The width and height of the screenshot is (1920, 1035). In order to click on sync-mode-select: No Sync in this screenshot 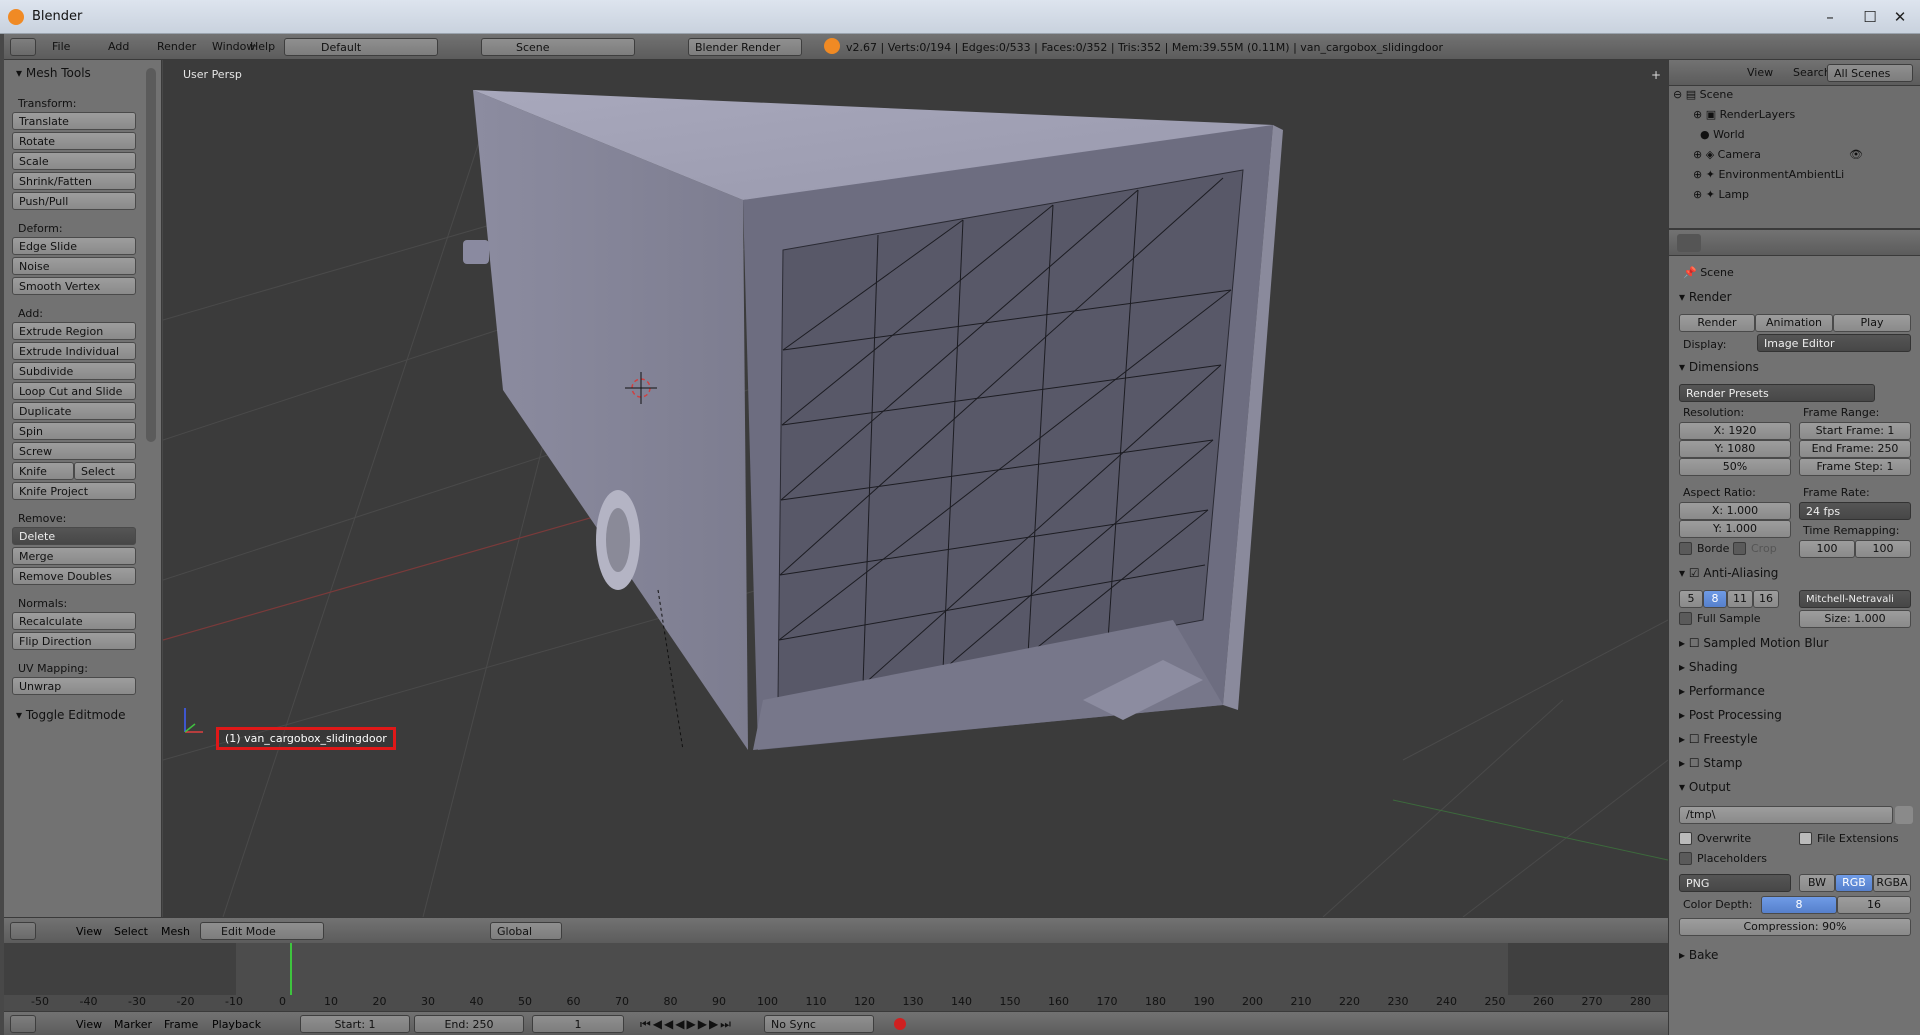, I will do `click(819, 1024)`.